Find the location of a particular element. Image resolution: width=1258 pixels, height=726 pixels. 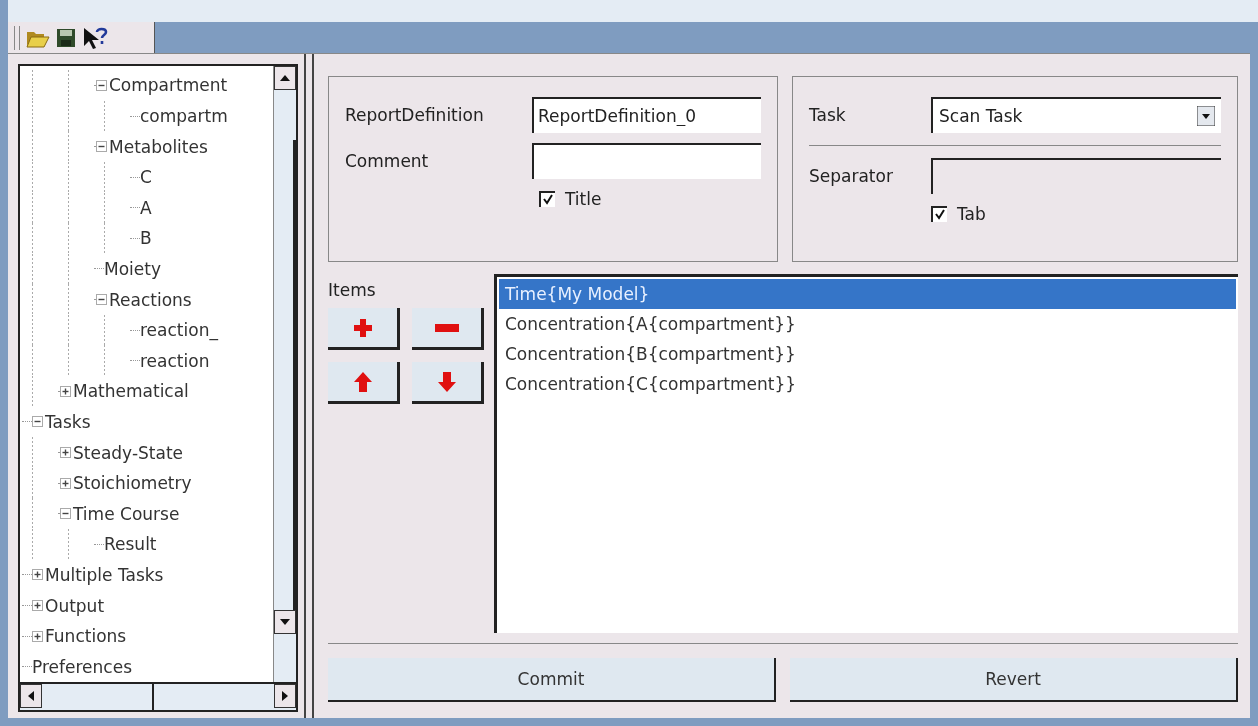

tree-item: reaction_ is located at coordinates (179, 330).